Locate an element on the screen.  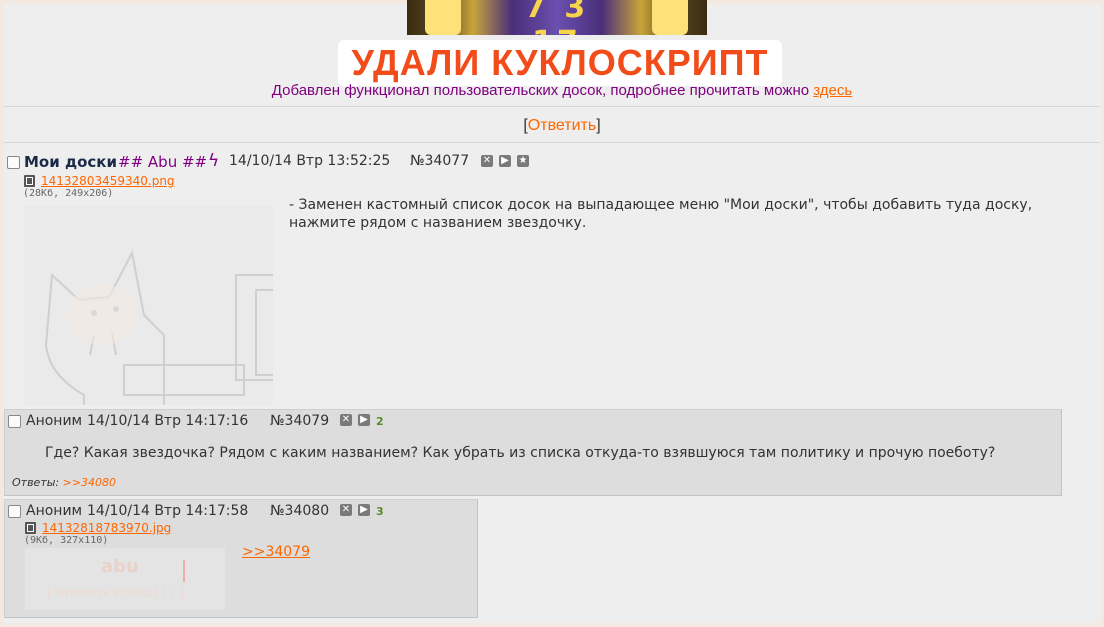
divider-bottom is located at coordinates (552, 142).